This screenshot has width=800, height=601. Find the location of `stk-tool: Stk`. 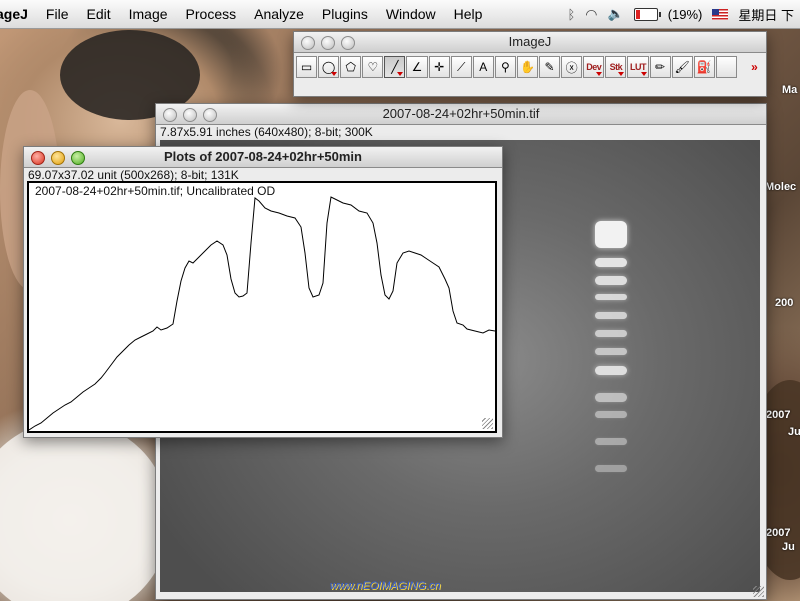

stk-tool: Stk is located at coordinates (616, 67).